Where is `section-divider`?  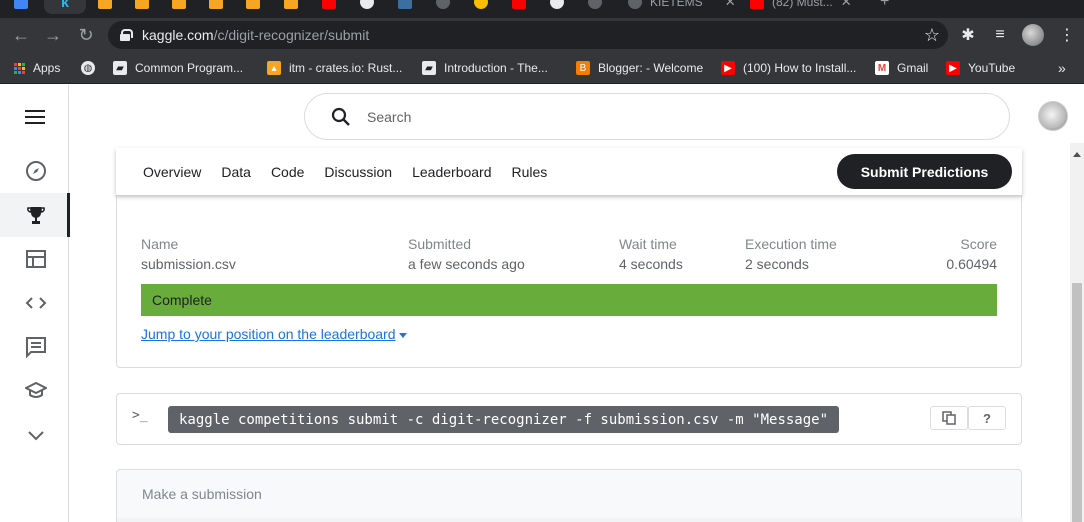
section-divider is located at coordinates (570, 520).